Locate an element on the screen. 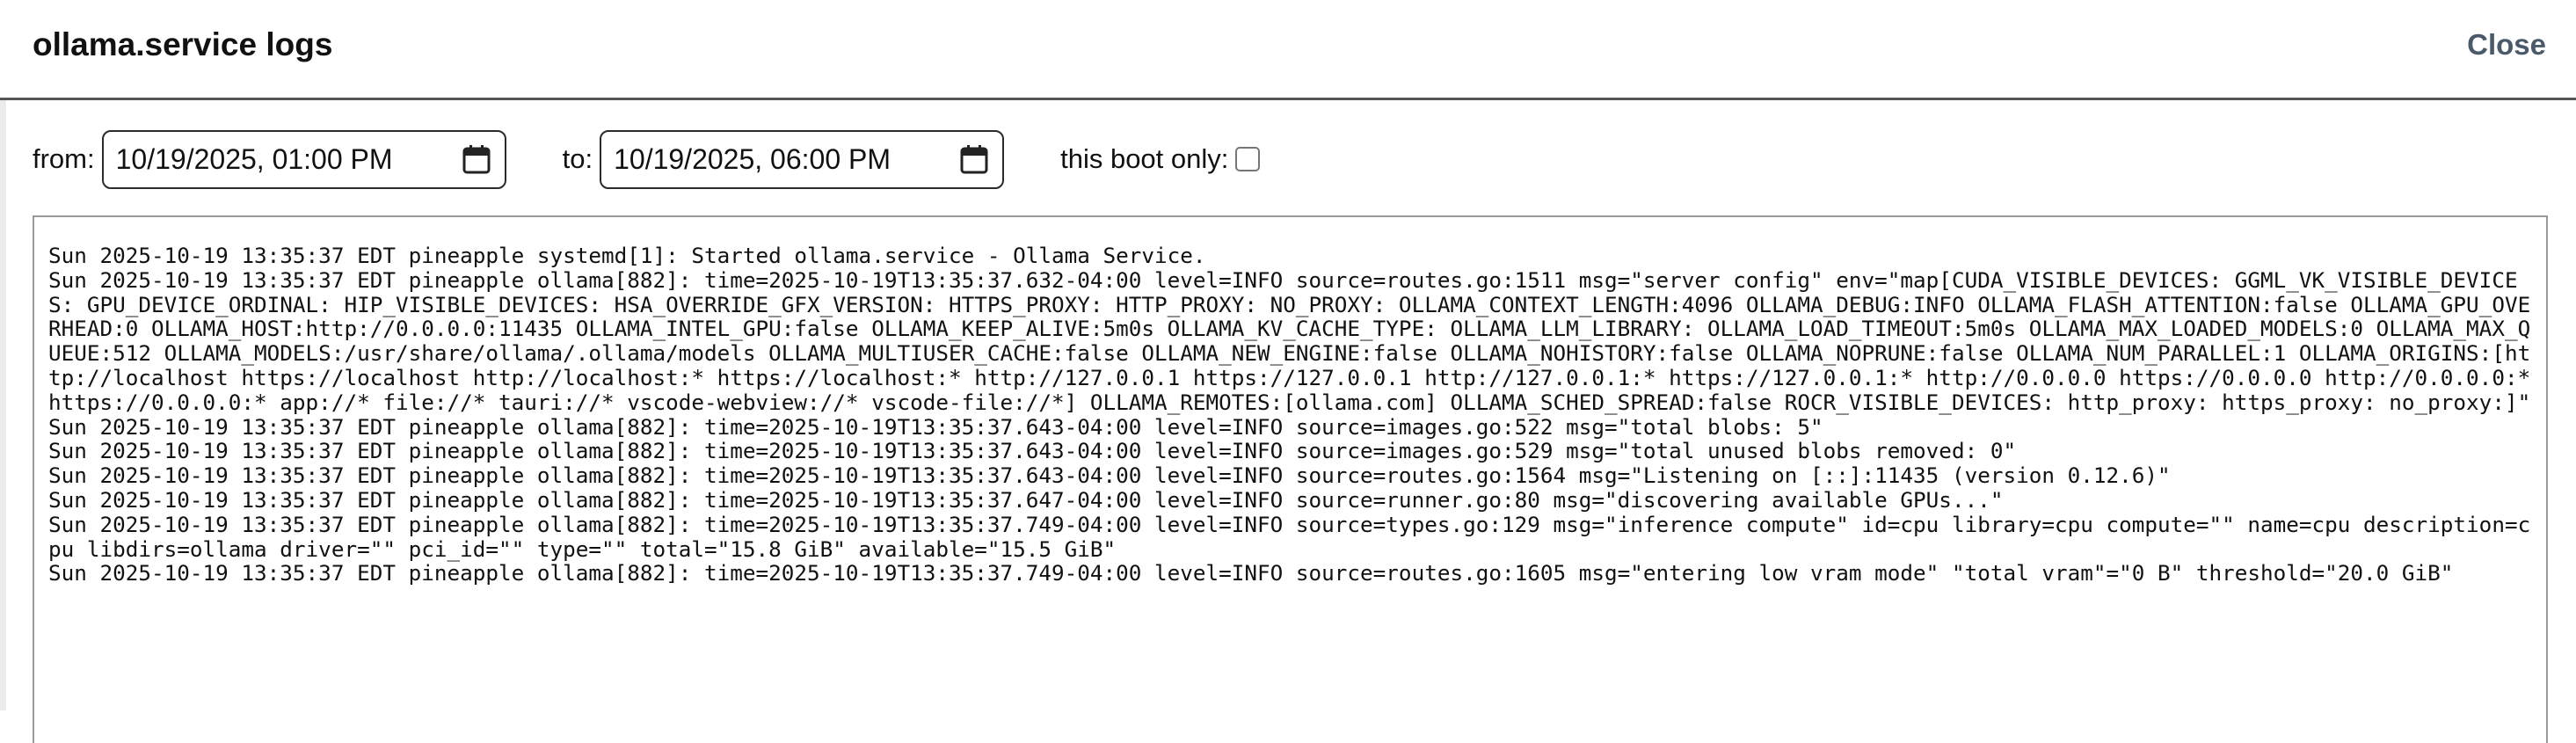 Image resolution: width=2576 pixels, height=743 pixels. to-datetime-value: 10/19/2025, 06:00 PM is located at coordinates (752, 158).